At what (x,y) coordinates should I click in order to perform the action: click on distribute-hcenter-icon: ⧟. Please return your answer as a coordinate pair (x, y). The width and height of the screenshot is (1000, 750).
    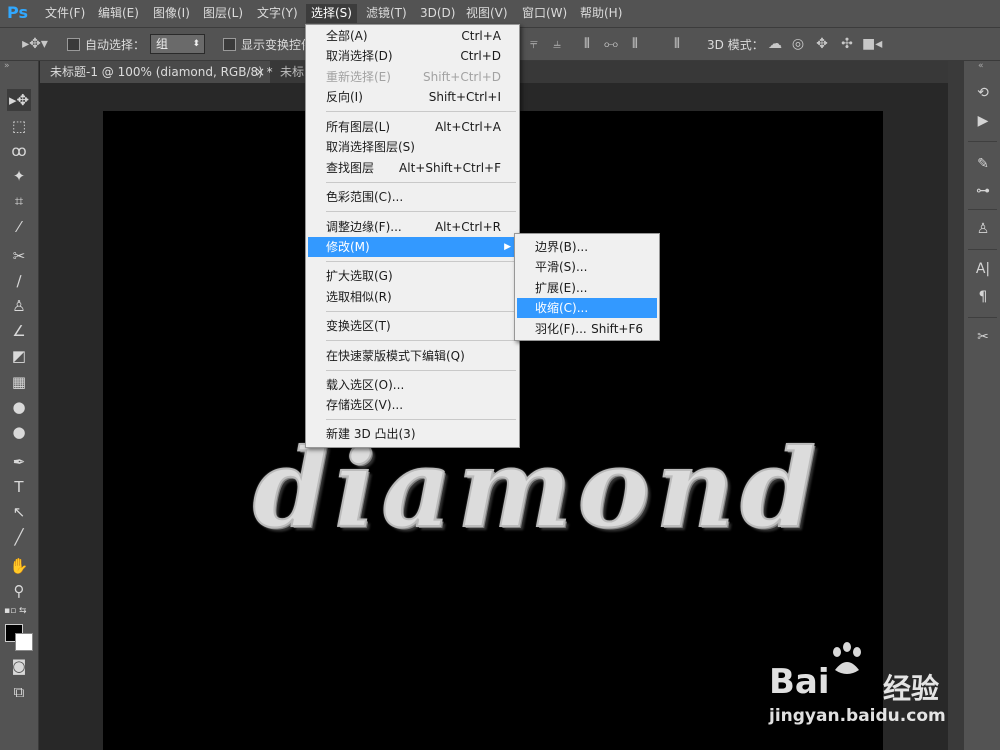
    Looking at the image, I should click on (611, 44).